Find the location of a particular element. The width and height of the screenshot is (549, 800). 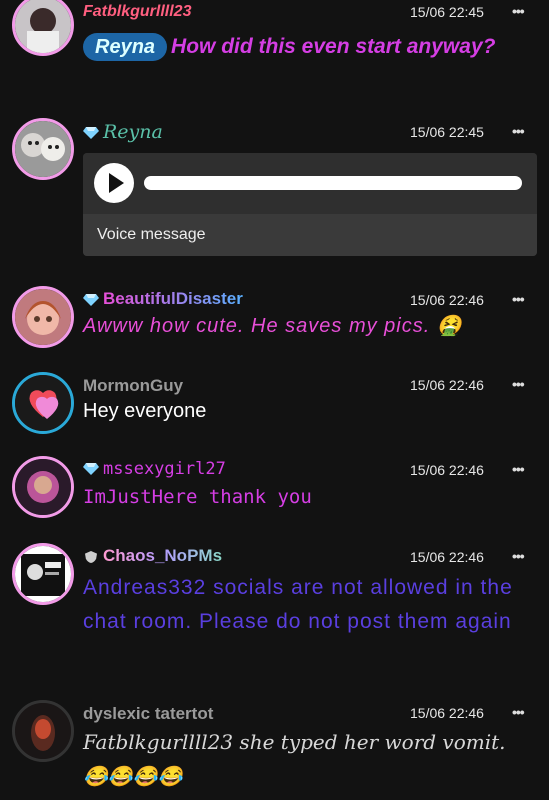

username: MormonGuy is located at coordinates (133, 386).